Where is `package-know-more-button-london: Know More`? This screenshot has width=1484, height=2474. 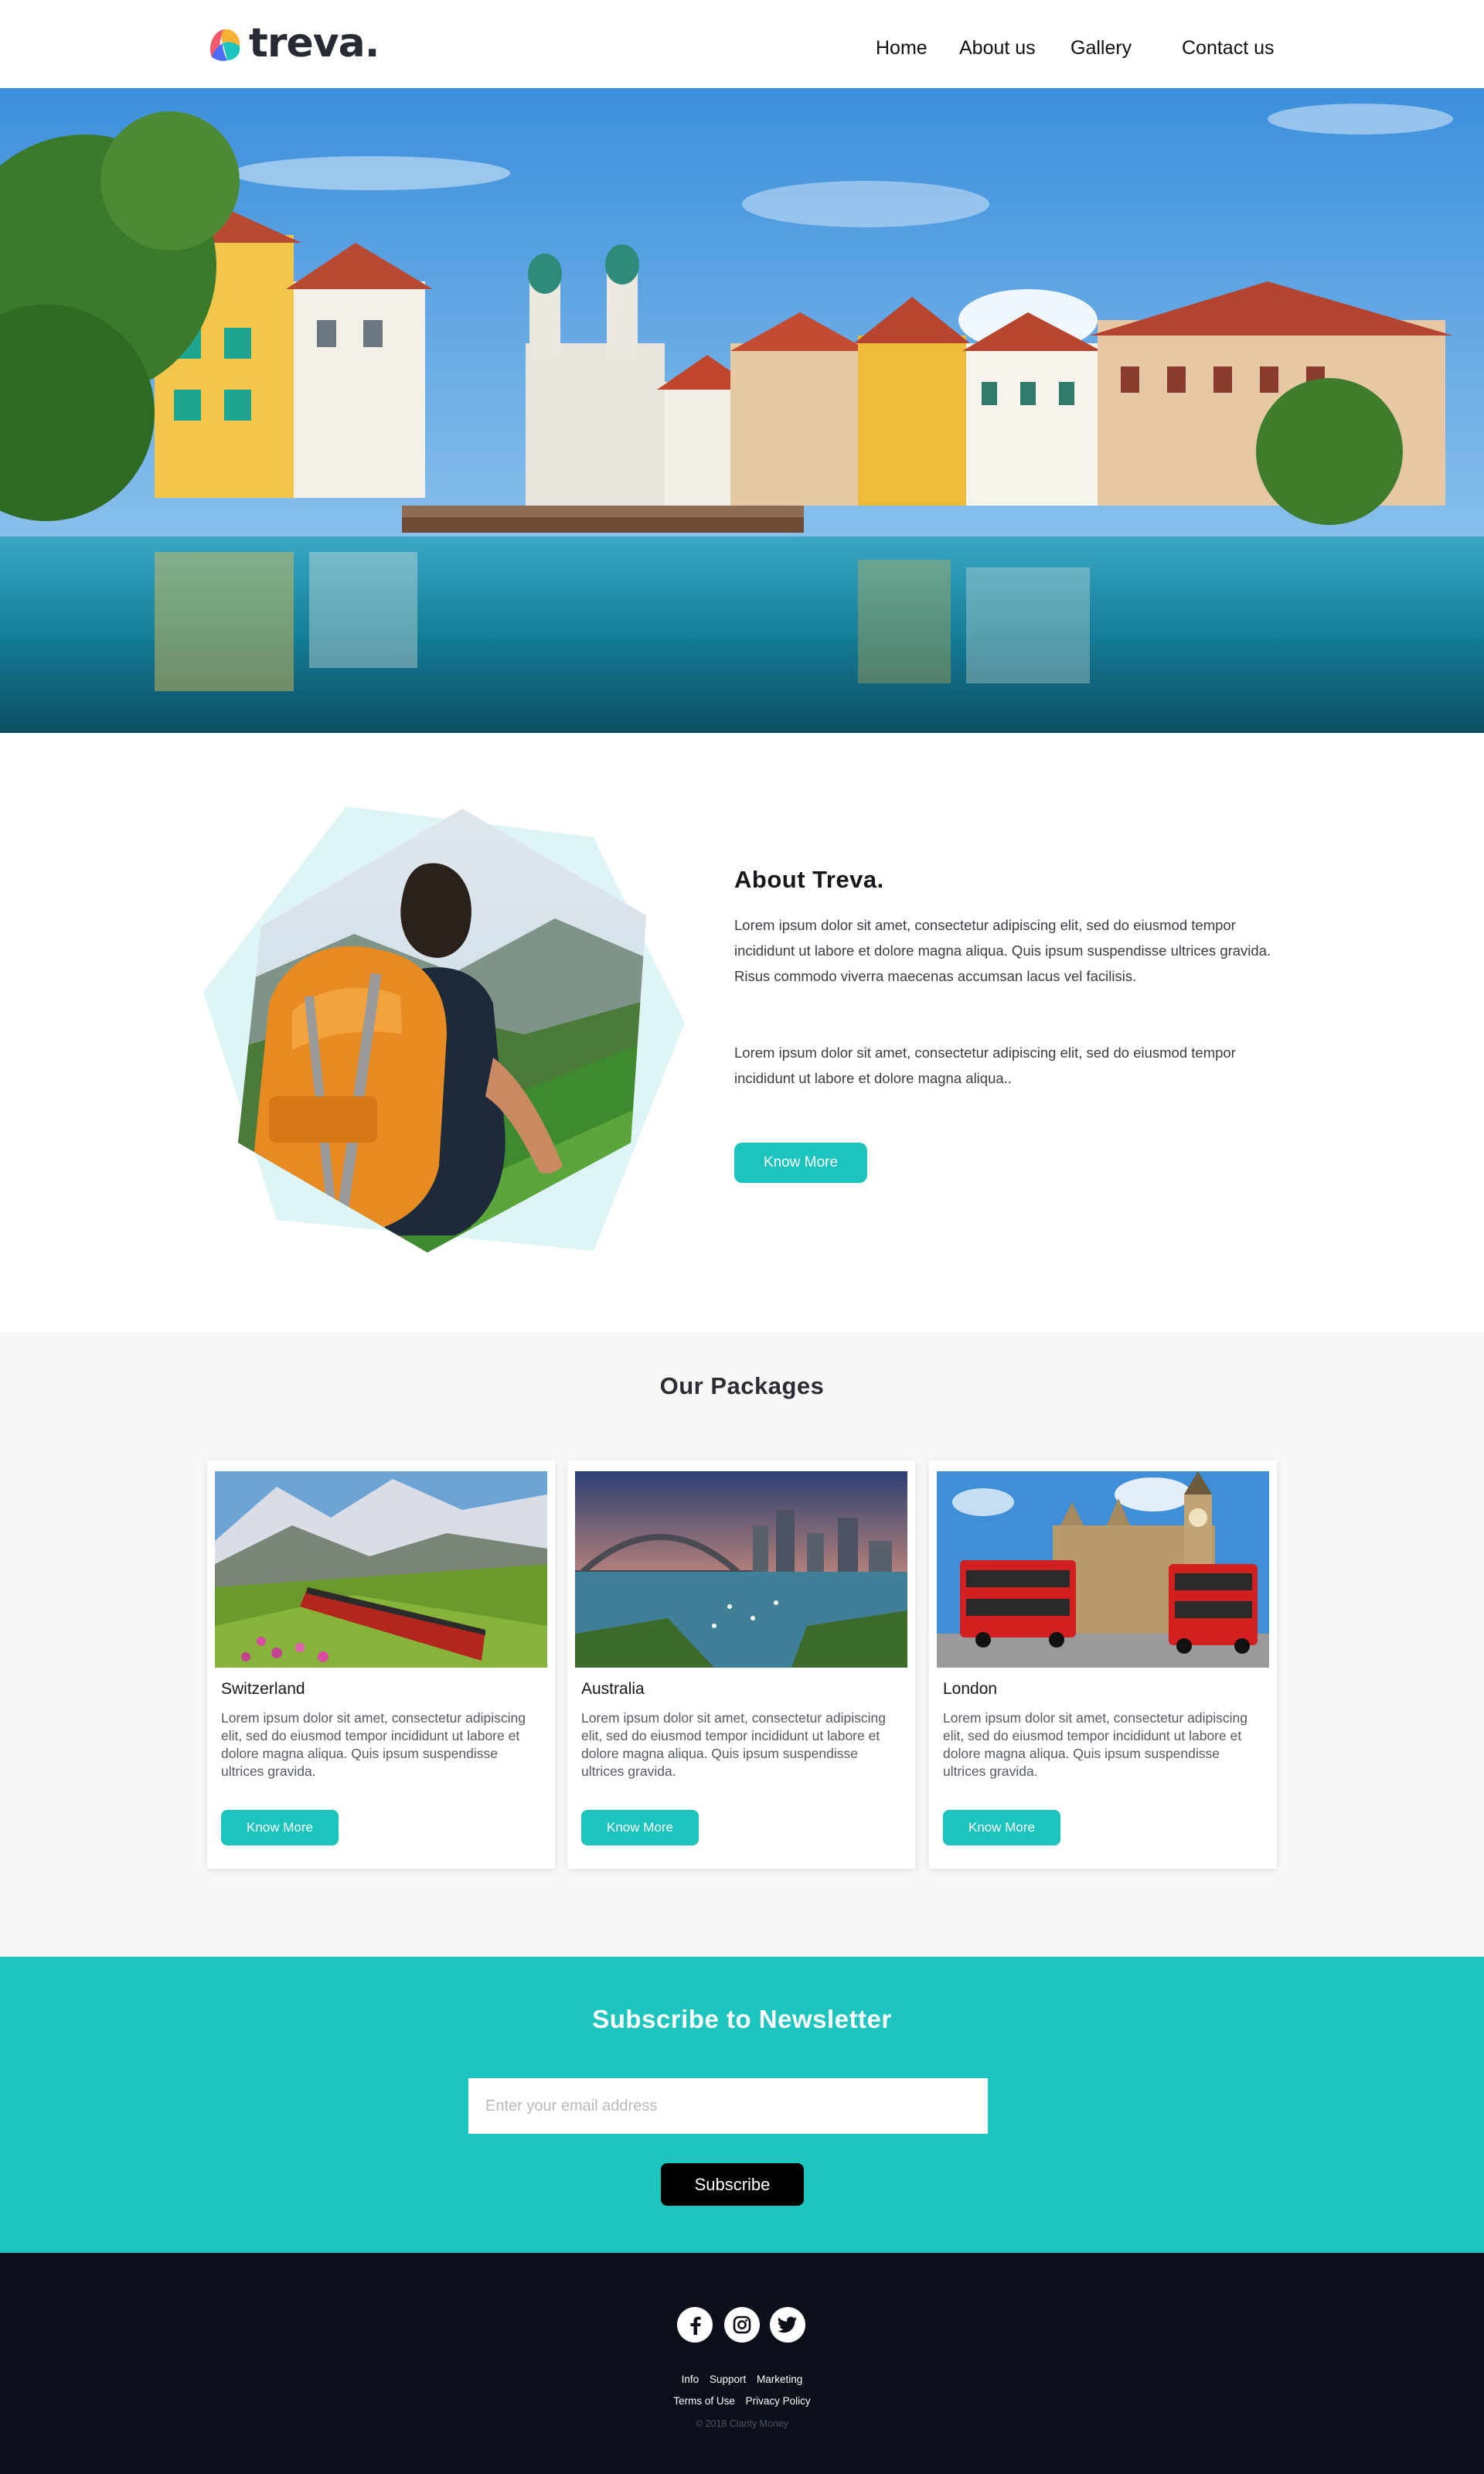
package-know-more-button-london: Know More is located at coordinates (1001, 1827).